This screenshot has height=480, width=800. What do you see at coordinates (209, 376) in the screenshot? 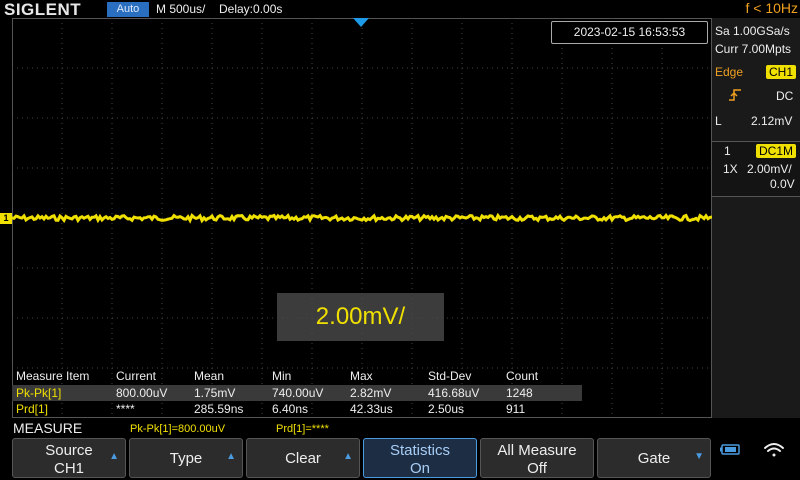
I see `header-cell: Mean` at bounding box center [209, 376].